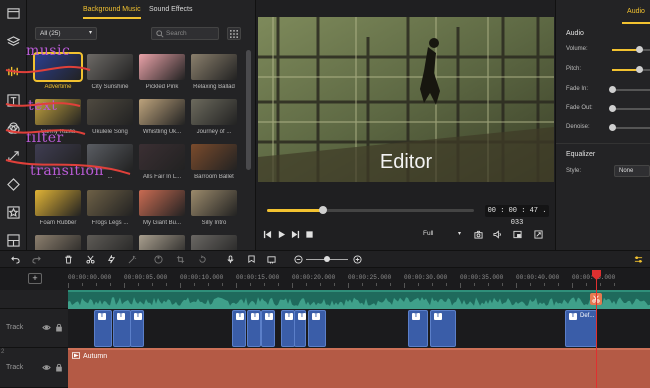 This screenshot has width=650, height=388. I want to click on rotate-button, so click(202, 259).